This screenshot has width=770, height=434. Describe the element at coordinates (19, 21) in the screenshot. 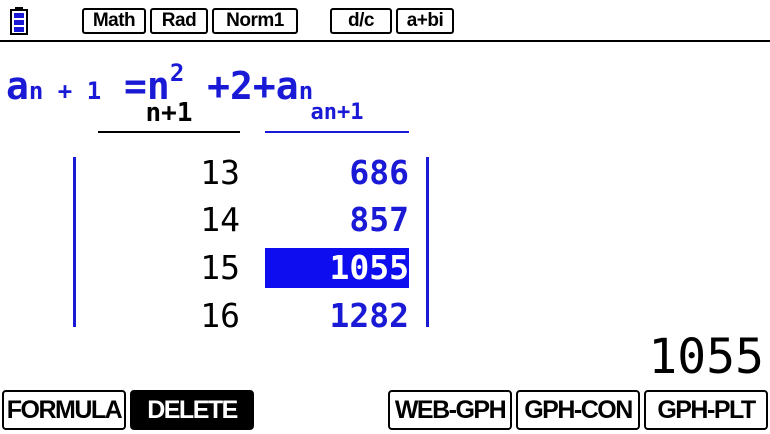

I see `battery-icon` at that location.